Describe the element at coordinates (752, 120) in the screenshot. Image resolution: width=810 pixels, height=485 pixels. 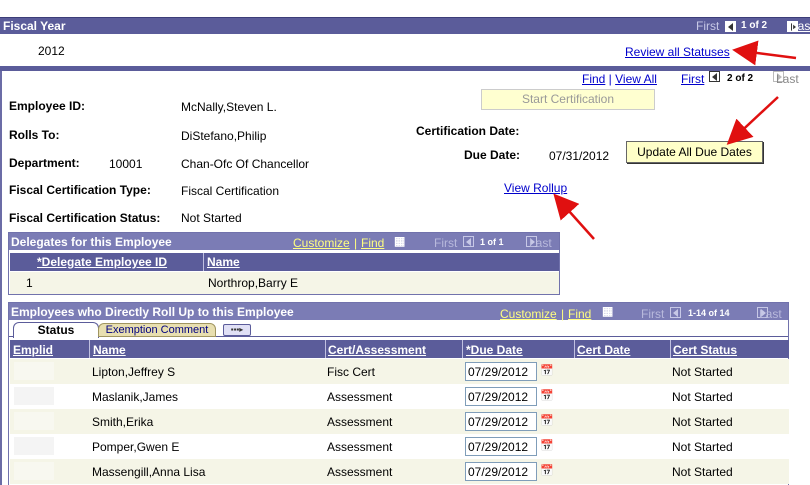
I see `arrow-update-due-dates` at that location.